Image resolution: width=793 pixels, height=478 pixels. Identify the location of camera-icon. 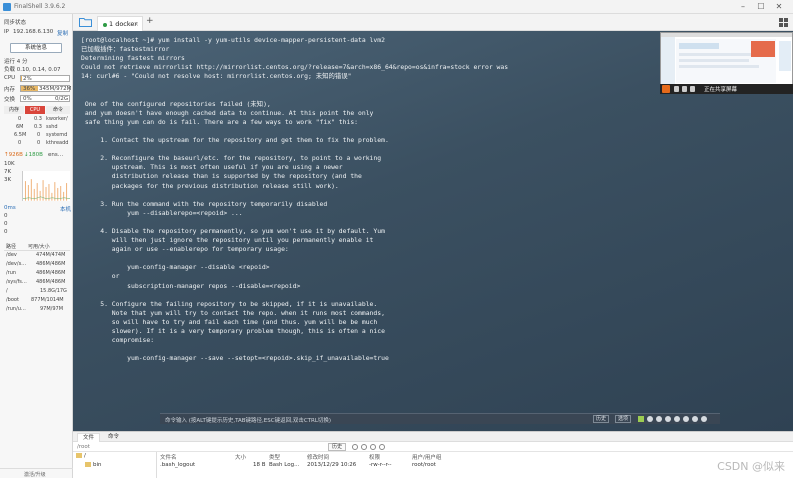
(692, 89).